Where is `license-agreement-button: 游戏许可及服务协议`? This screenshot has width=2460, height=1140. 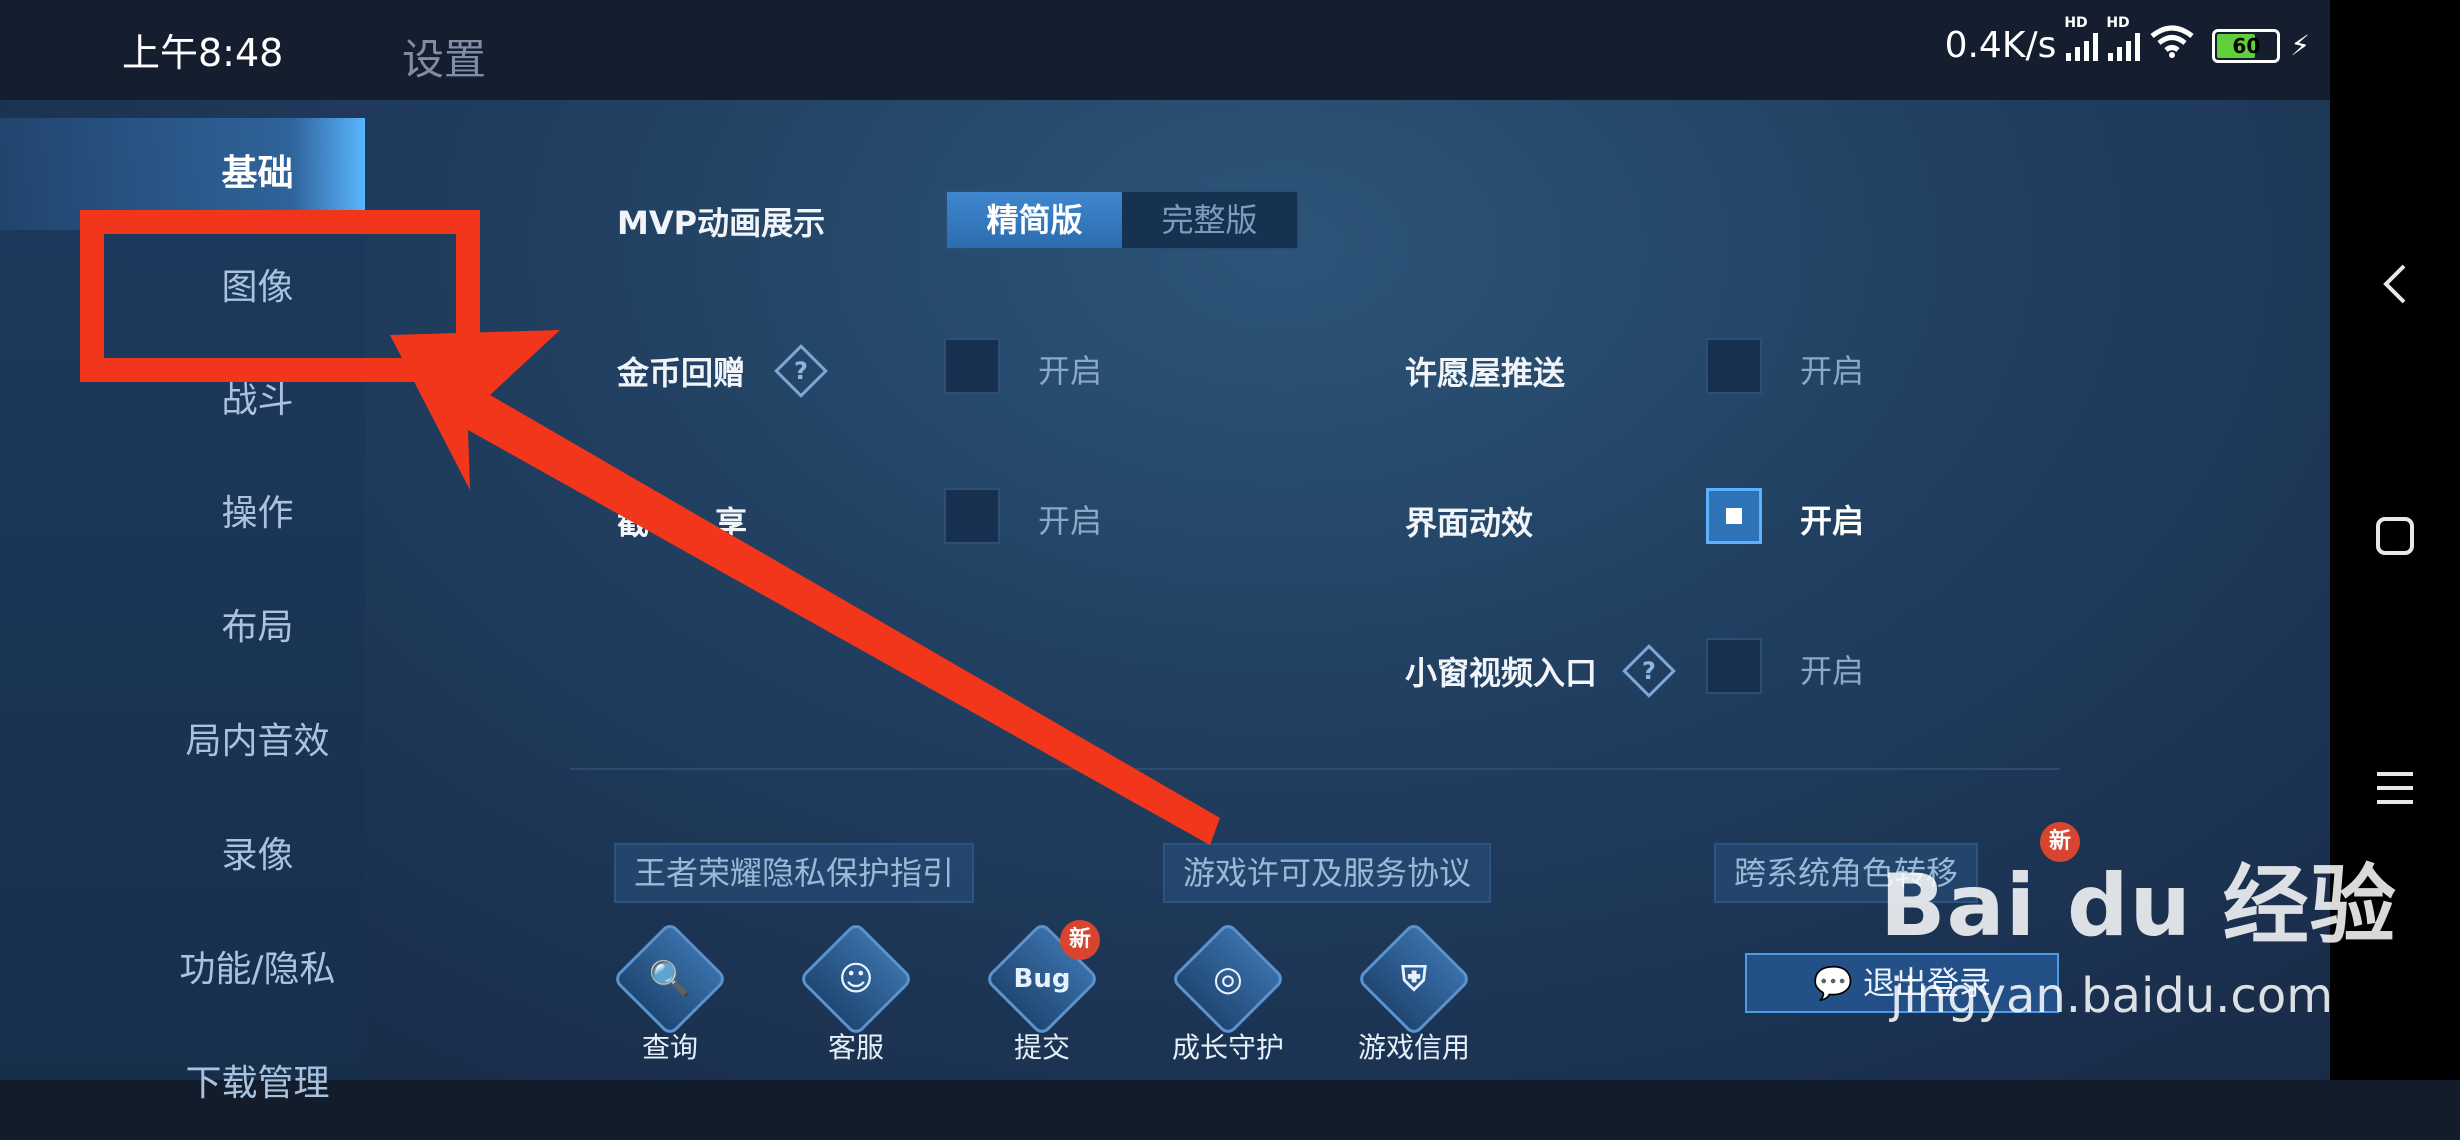
license-agreement-button: 游戏许可及服务协议 is located at coordinates (1327, 873).